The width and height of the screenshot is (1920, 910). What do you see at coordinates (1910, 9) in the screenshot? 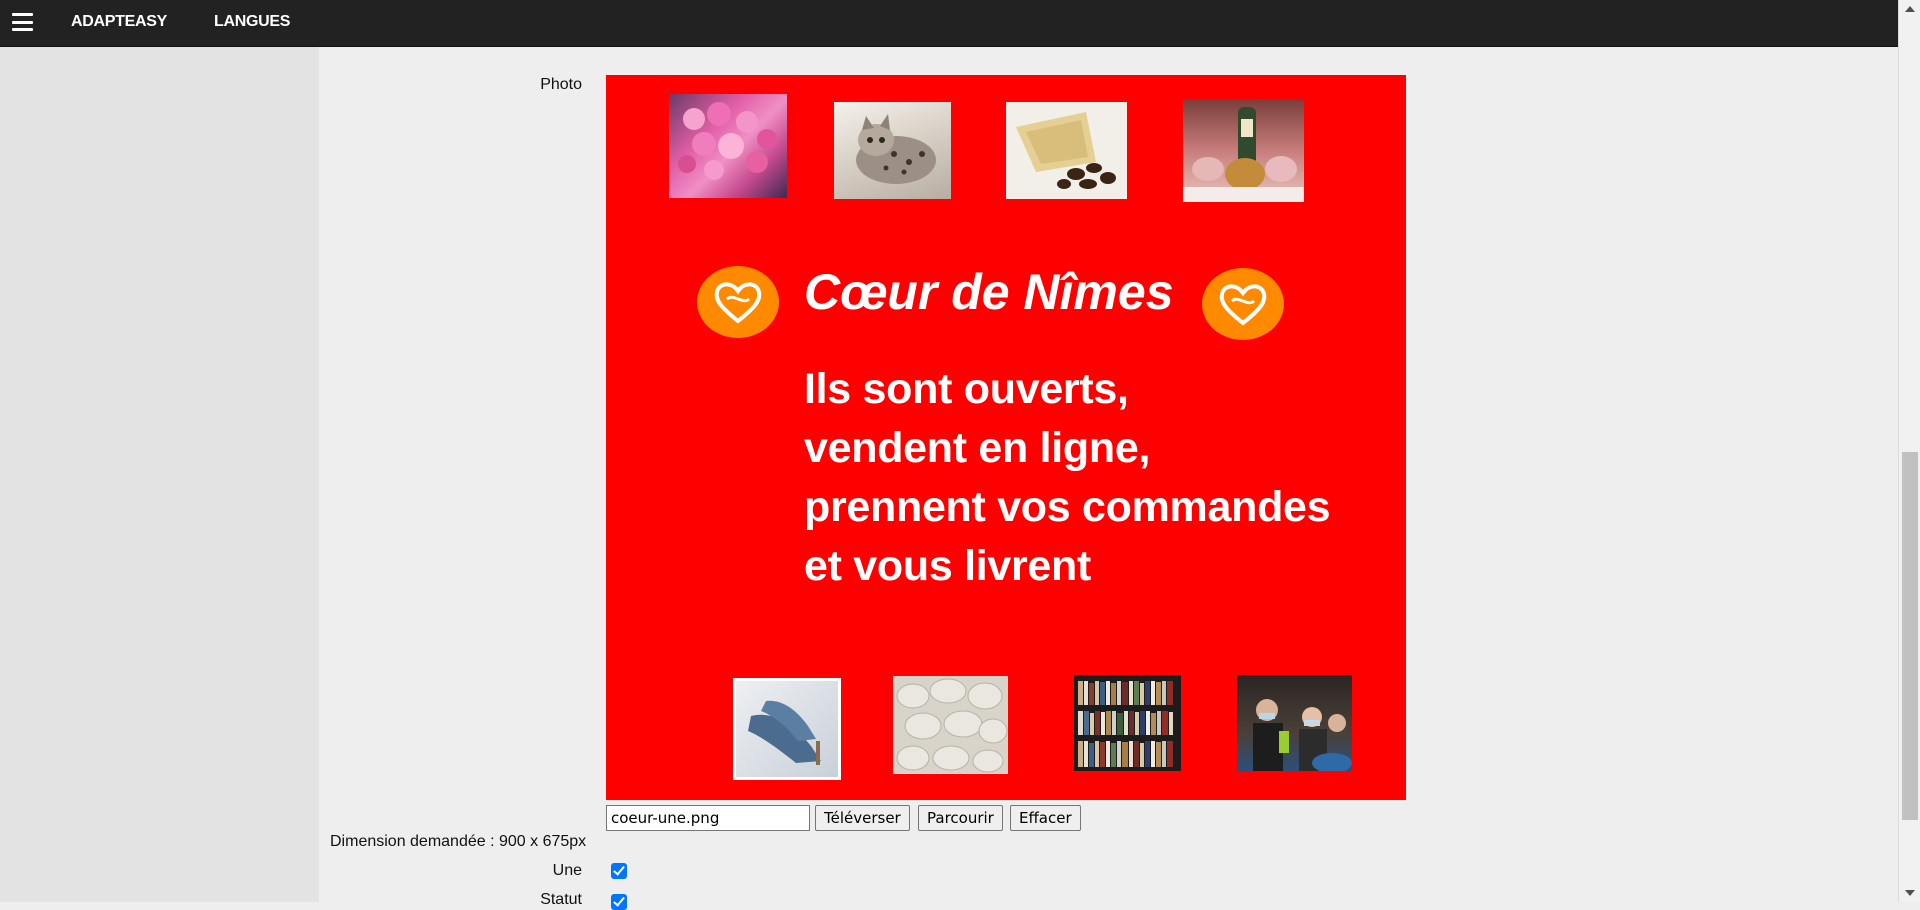
I see `scroll-up-arrow-icon` at bounding box center [1910, 9].